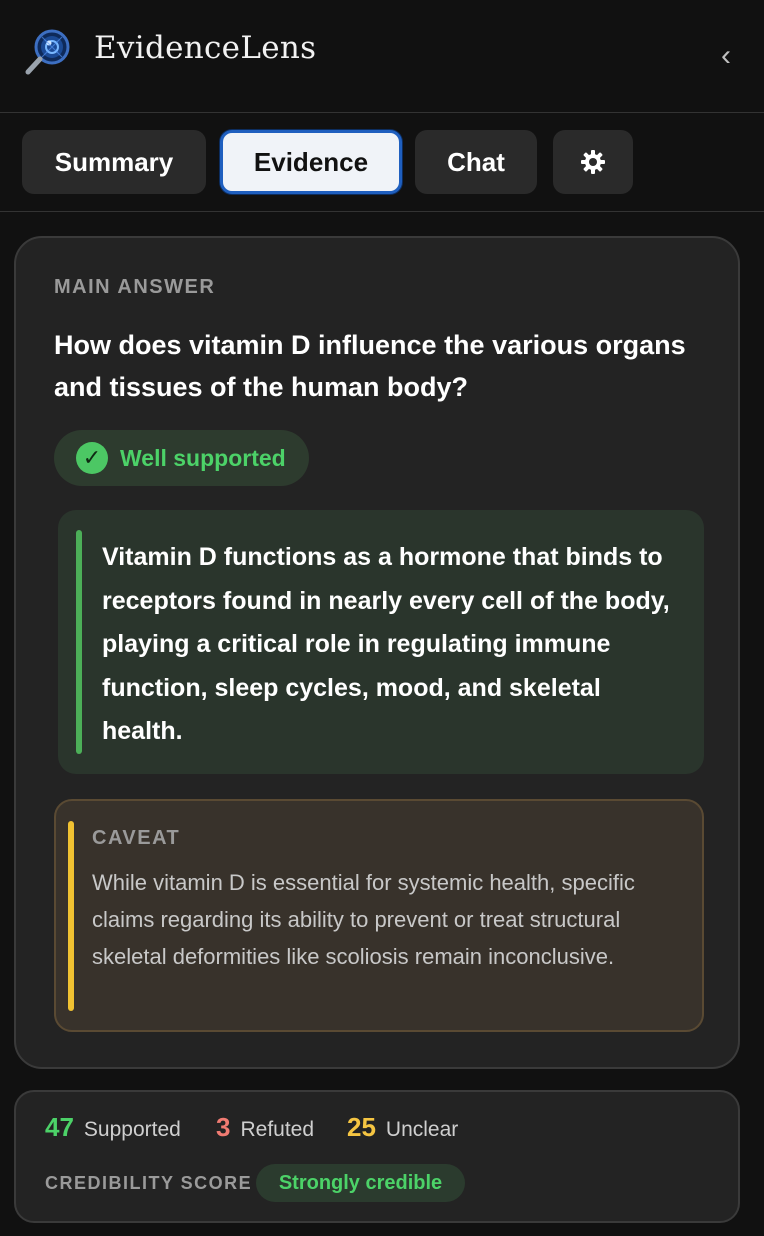 This screenshot has height=1236, width=764. I want to click on tab-evidence: Evidence, so click(311, 162).